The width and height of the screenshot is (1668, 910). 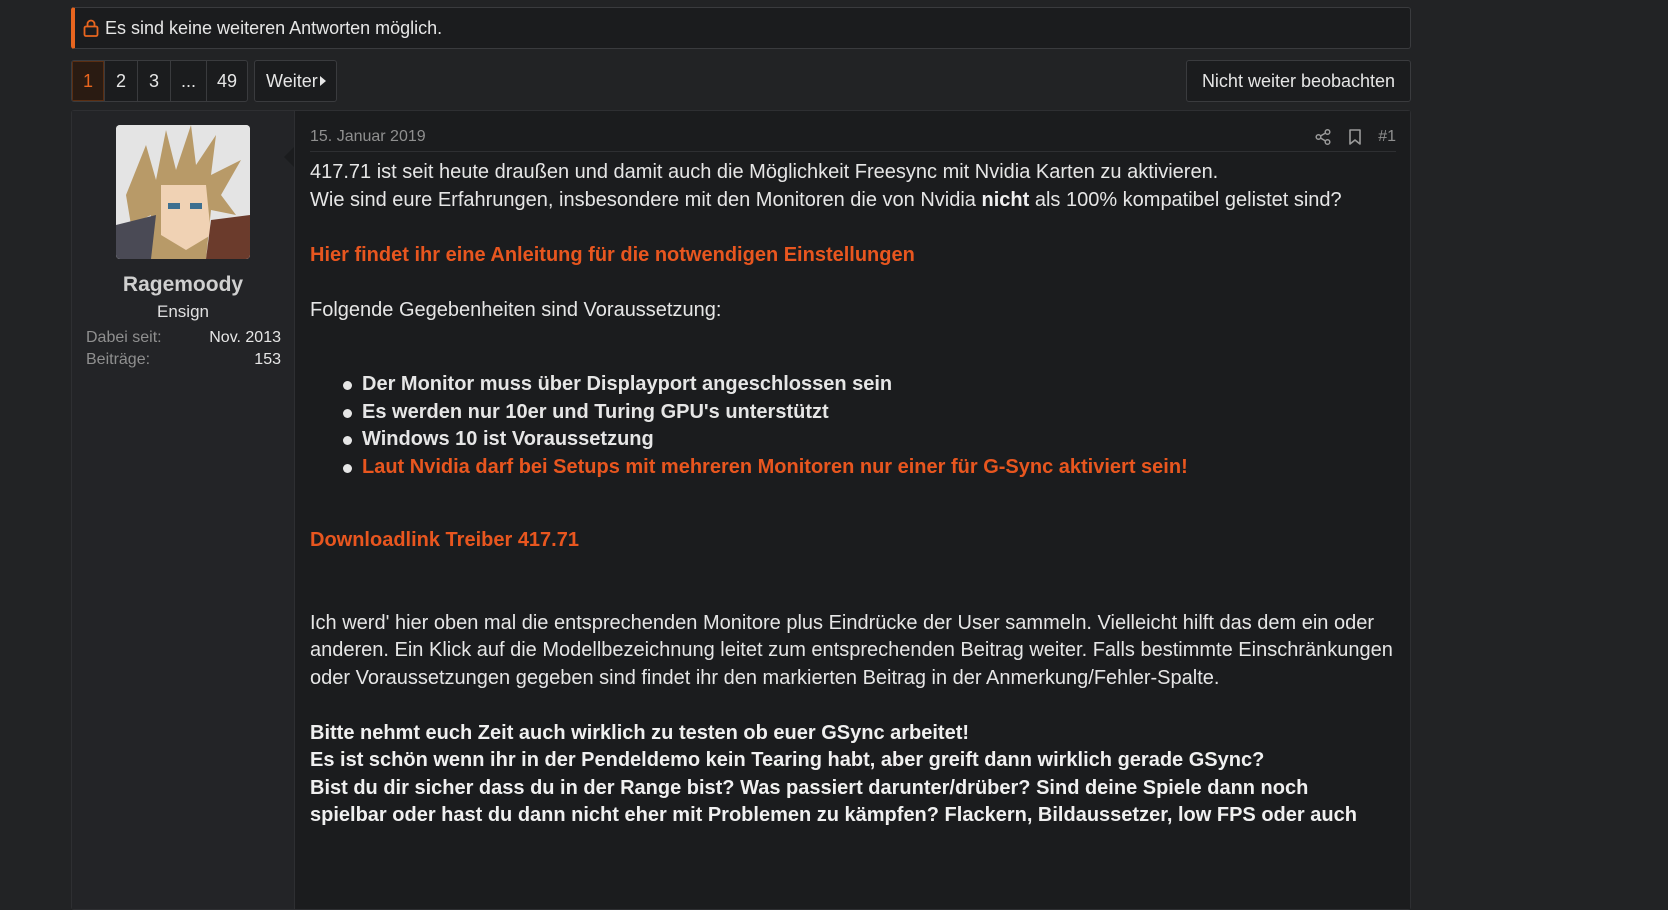 I want to click on joined-stat: Dabei seit: Nov. 2013, so click(x=183, y=338).